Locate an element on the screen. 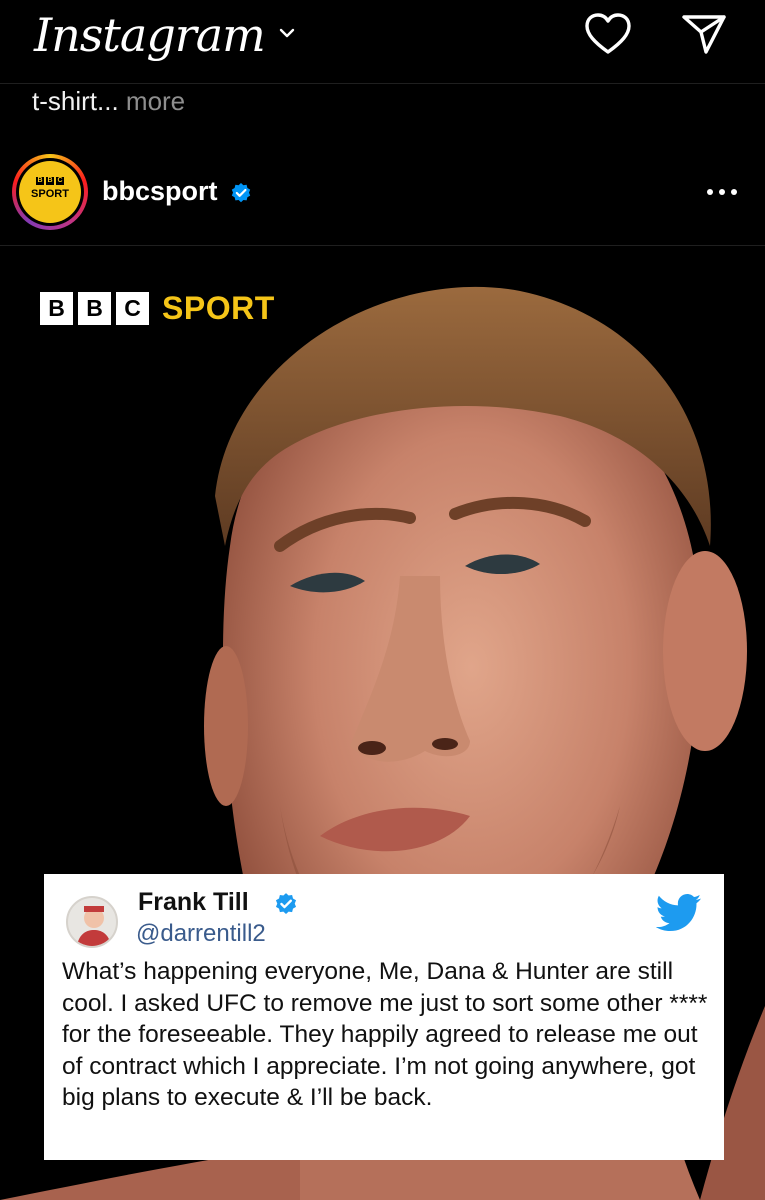  chevron-down-icon is located at coordinates (287, 33).